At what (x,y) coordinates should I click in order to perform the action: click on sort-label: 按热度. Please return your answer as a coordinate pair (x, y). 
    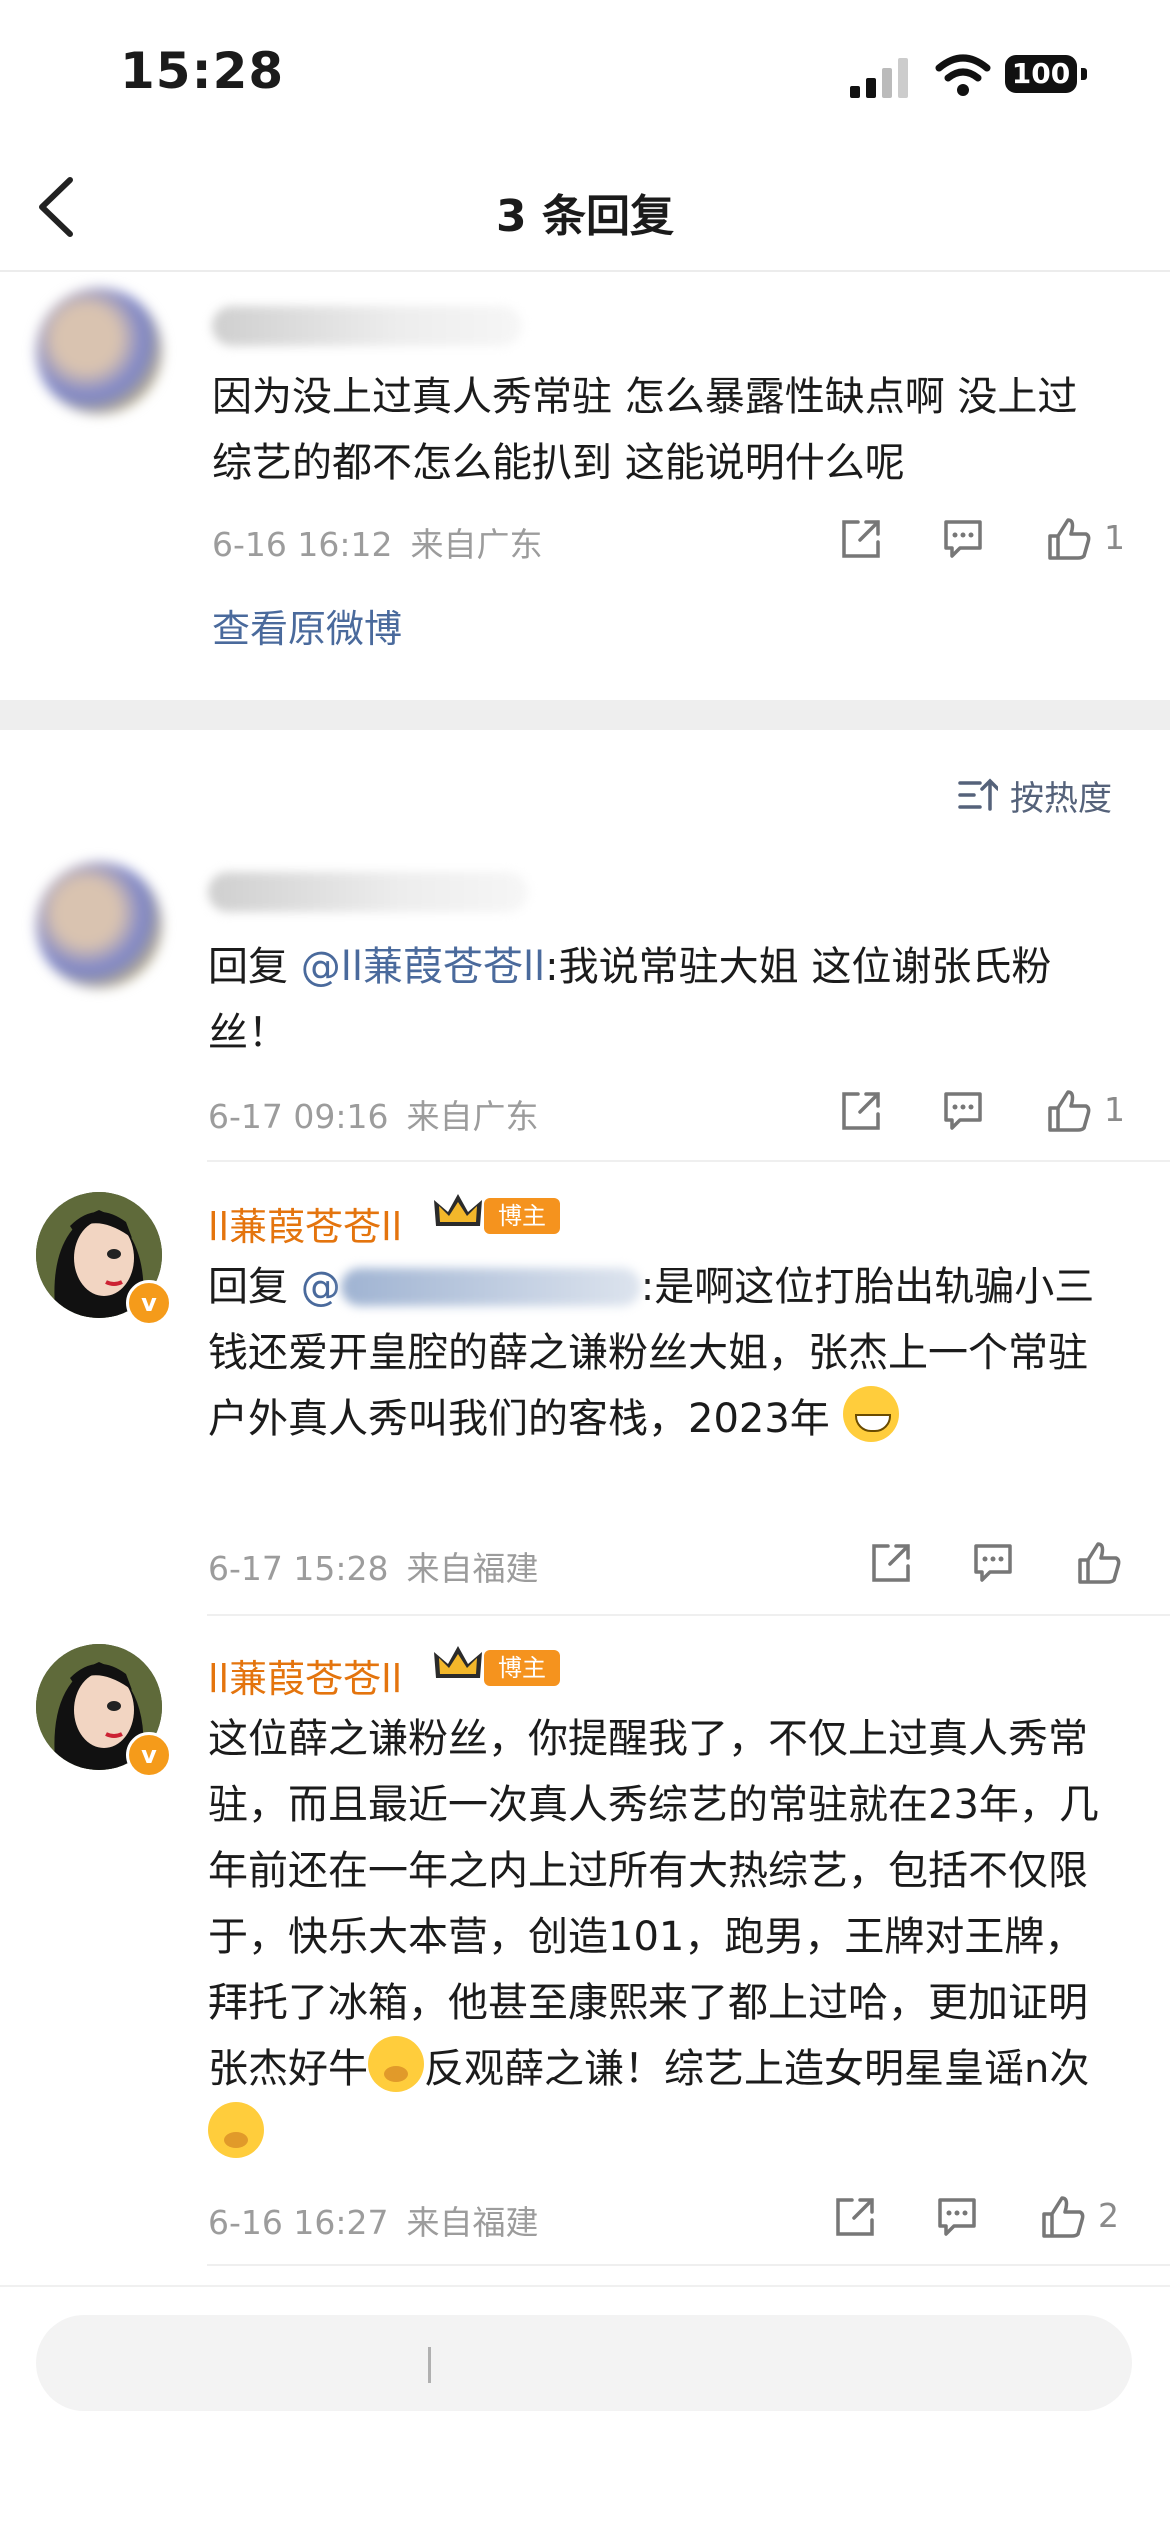
    Looking at the image, I should click on (1061, 798).